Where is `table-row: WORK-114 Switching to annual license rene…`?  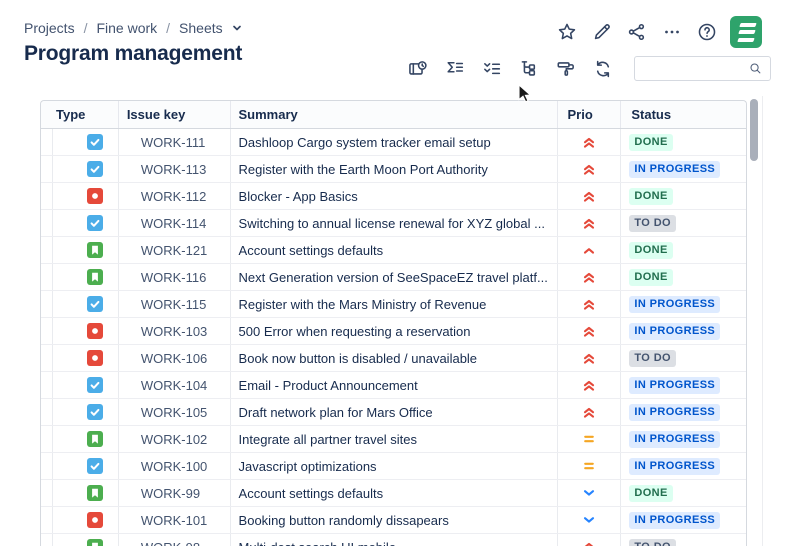
table-row: WORK-114 Switching to annual license rene… is located at coordinates (393, 223).